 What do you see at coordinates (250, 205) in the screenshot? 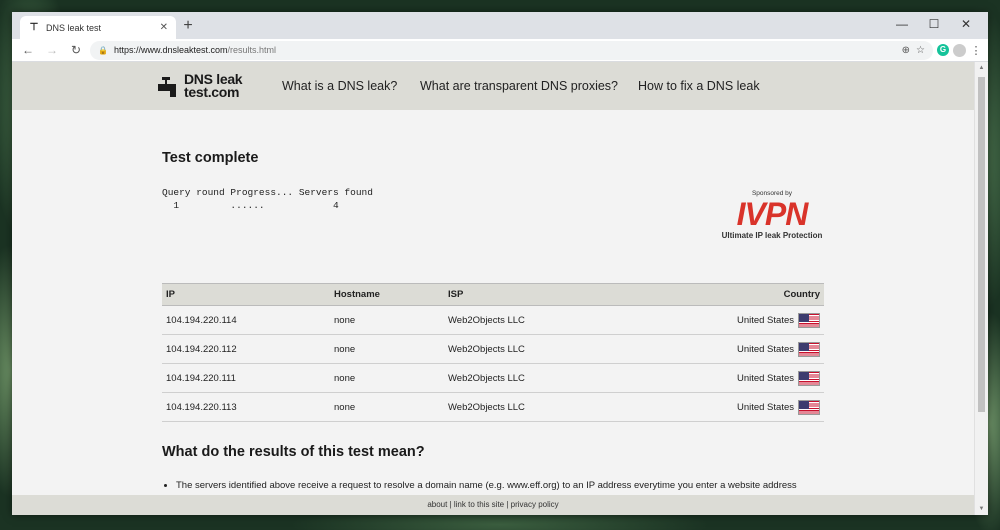
I see `progress-values: 1 ...... 4` at bounding box center [250, 205].